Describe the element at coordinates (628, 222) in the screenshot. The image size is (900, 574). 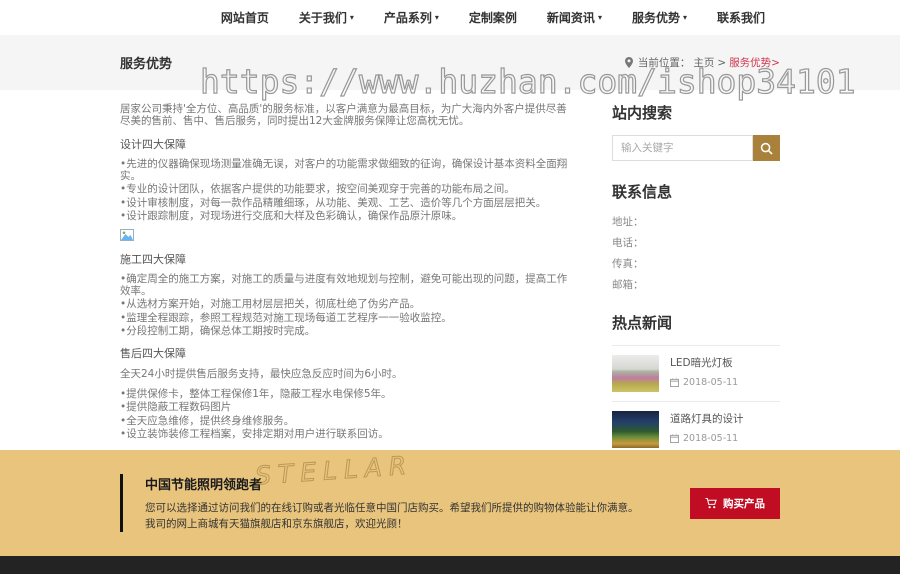
I see `contact-line: 地址：` at that location.